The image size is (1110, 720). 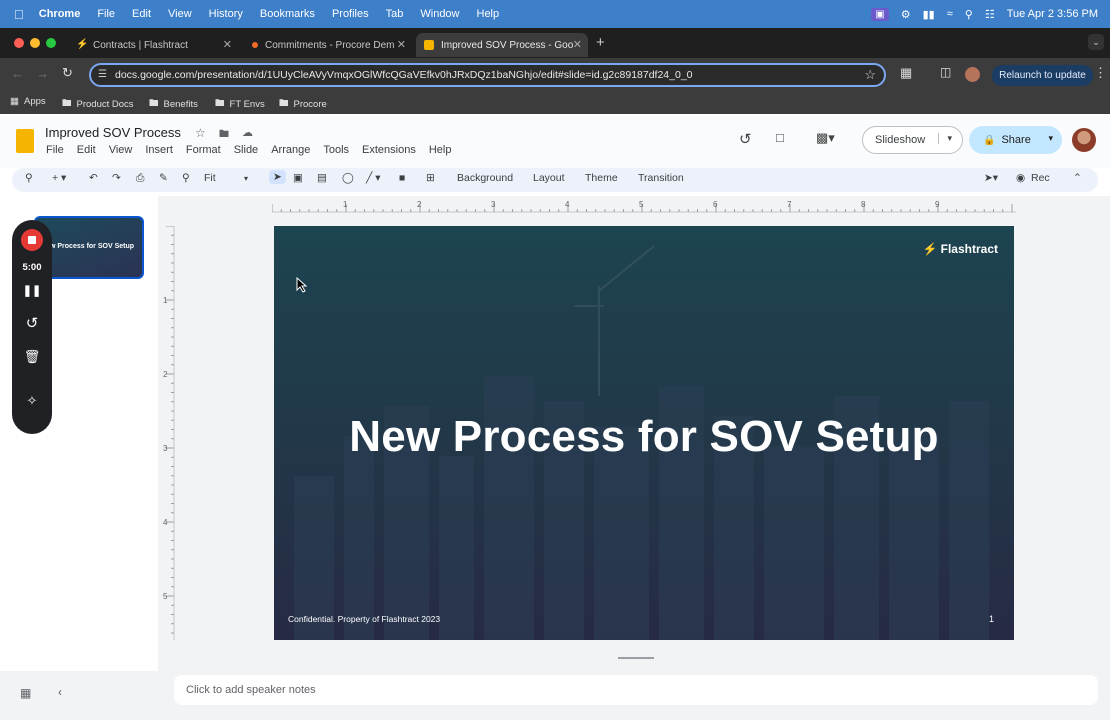 I want to click on effects-icon: ✧, so click(x=32, y=401).